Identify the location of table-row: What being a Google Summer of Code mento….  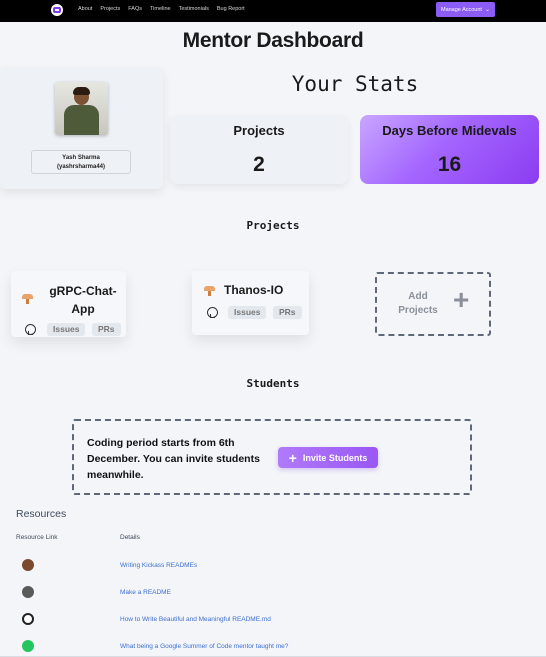
(273, 648).